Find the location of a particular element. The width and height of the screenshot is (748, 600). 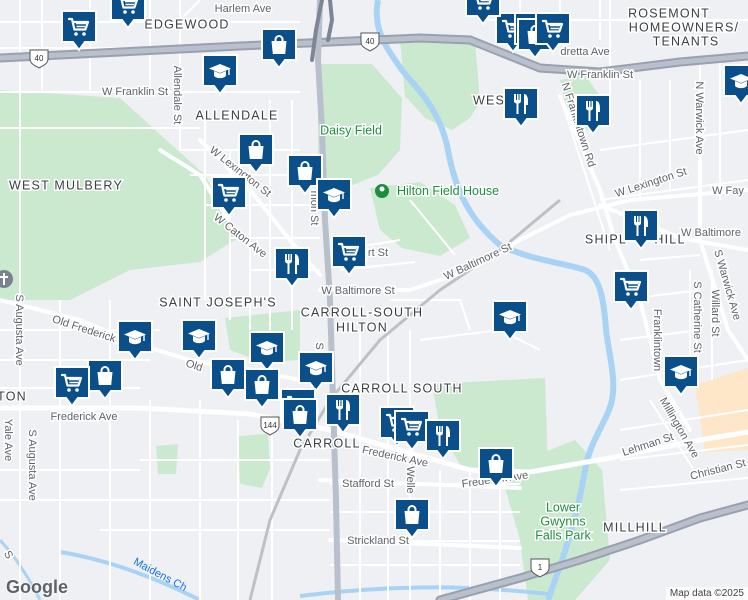

park-label: Lower is located at coordinates (563, 507).